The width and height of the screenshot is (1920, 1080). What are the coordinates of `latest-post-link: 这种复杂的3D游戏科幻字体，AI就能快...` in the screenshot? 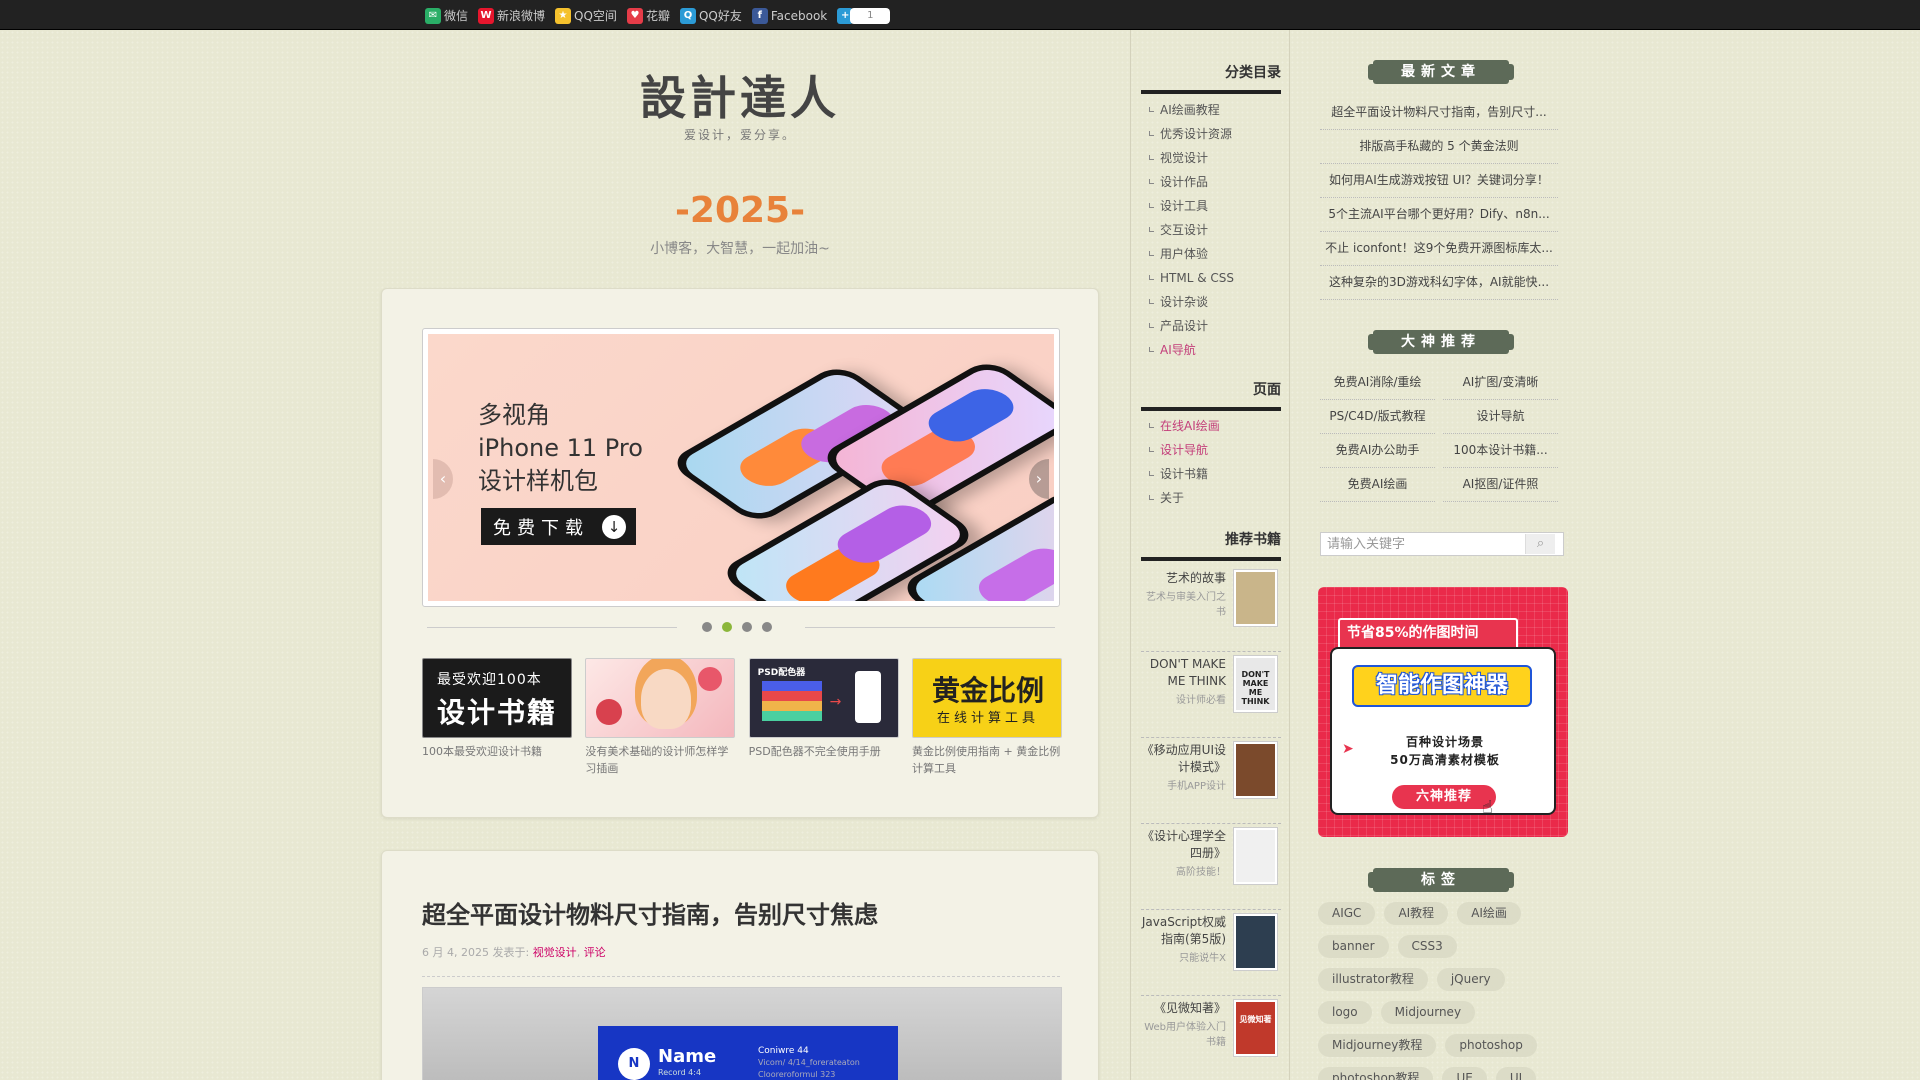 It's located at (1439, 283).